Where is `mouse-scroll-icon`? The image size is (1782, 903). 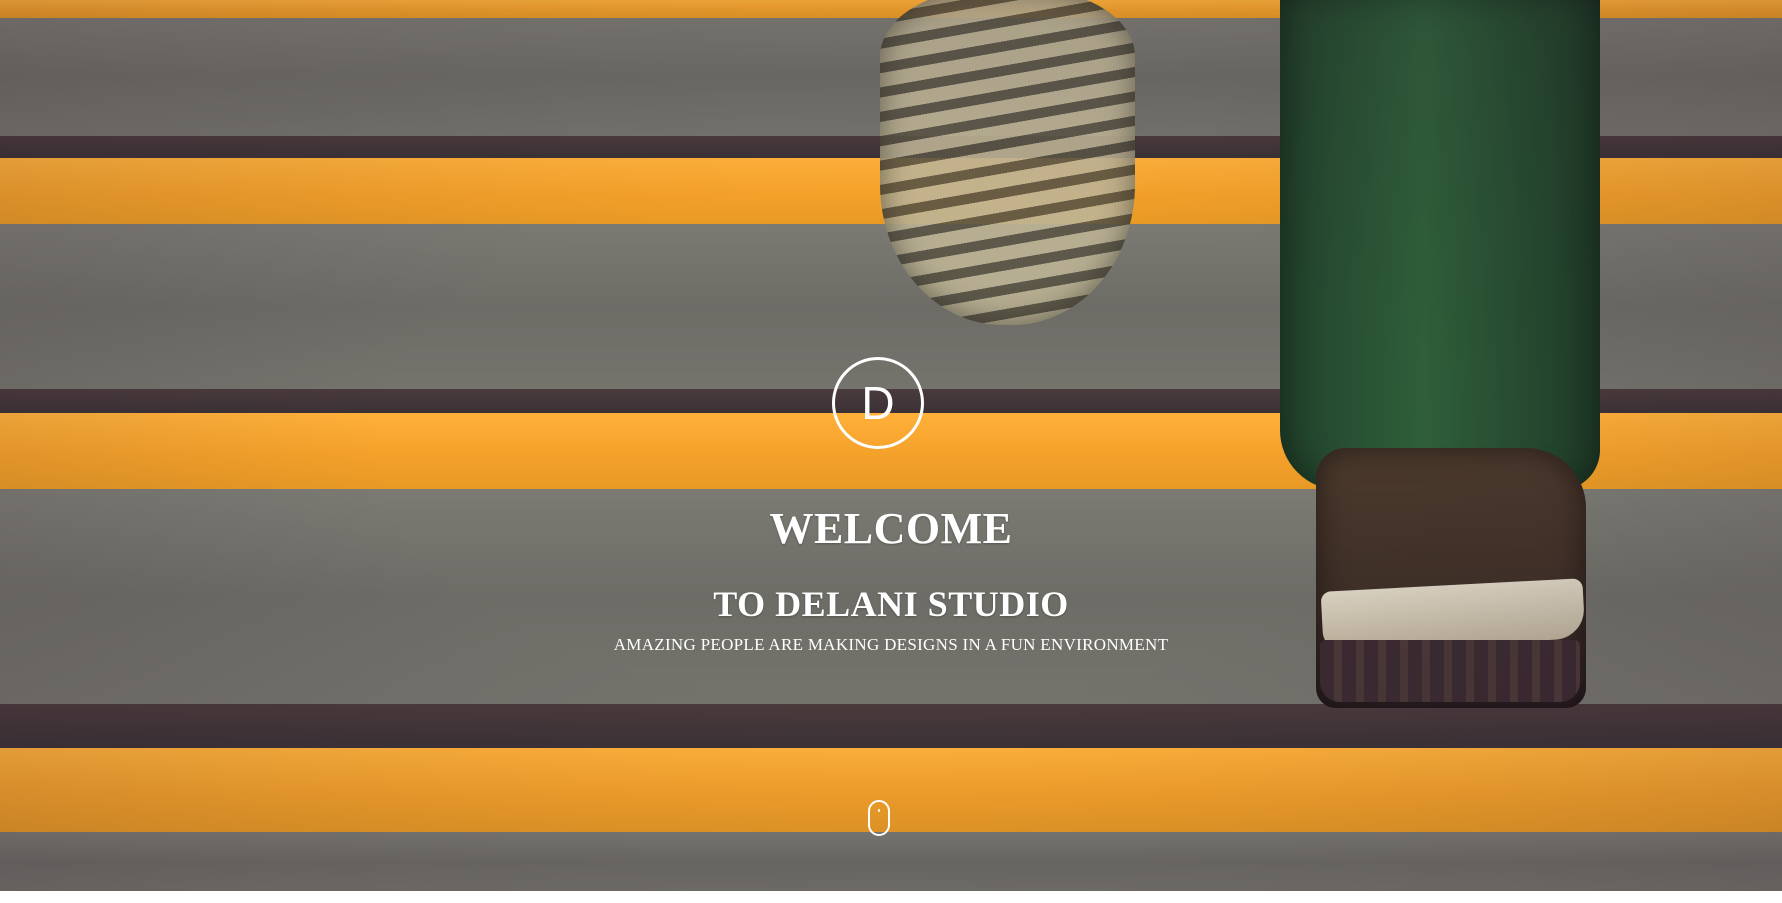 mouse-scroll-icon is located at coordinates (879, 818).